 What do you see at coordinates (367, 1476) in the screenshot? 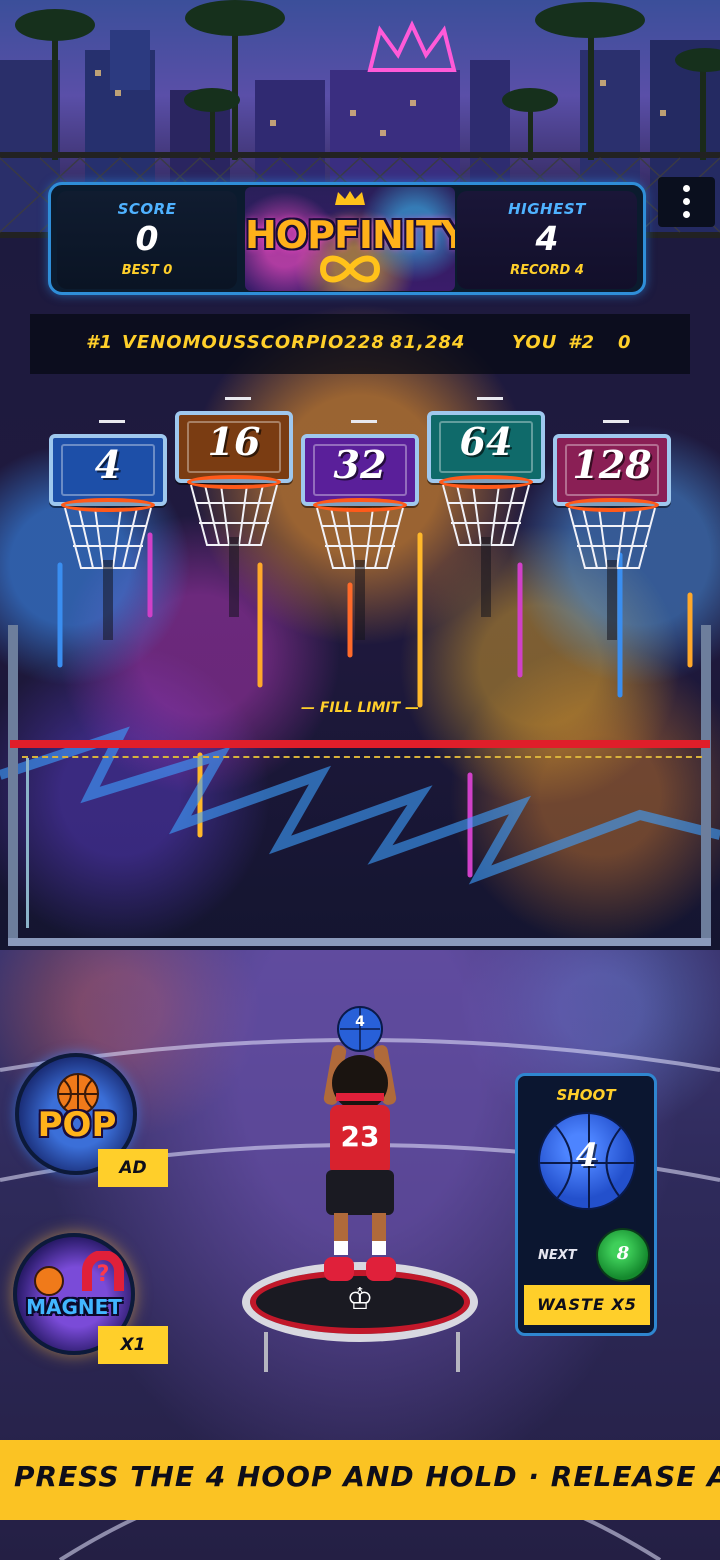
I see `instruction-text: PRESS THE 4 HOOP AND HOLD · RELEASE AT` at bounding box center [367, 1476].